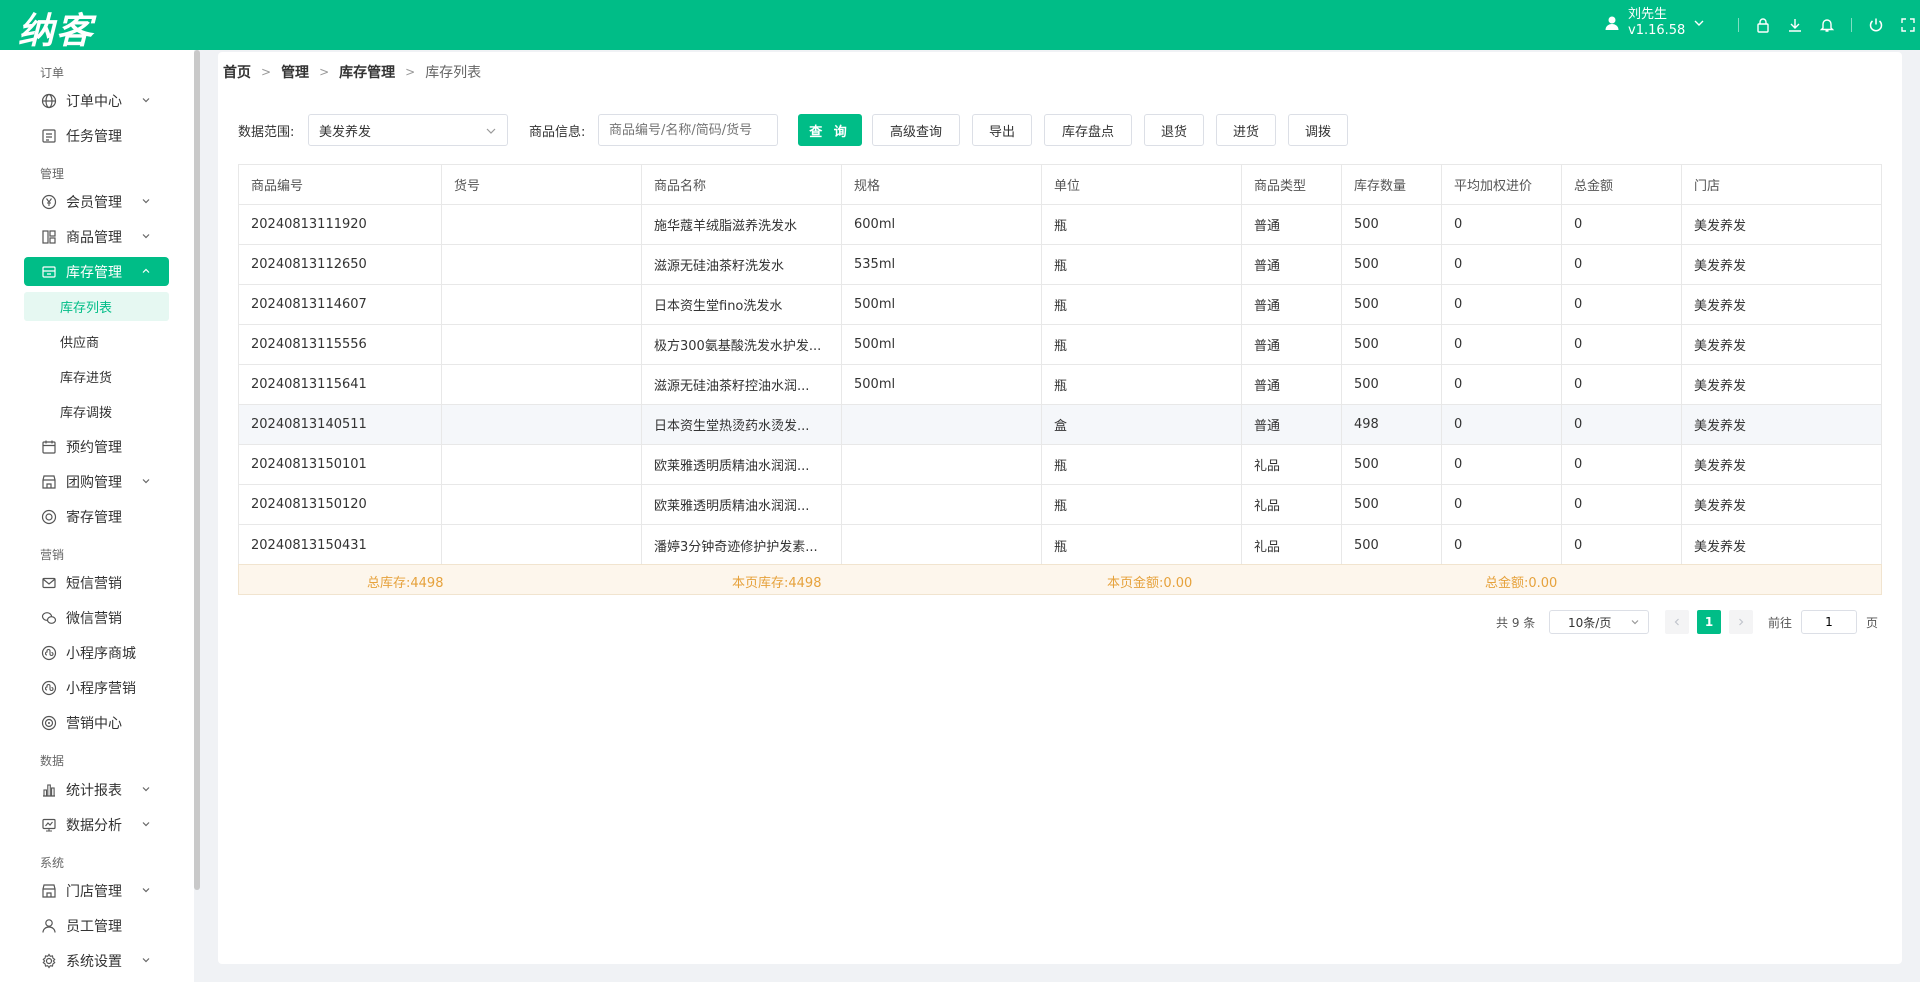  Describe the element at coordinates (688, 130) in the screenshot. I see `goods-search-input` at that location.